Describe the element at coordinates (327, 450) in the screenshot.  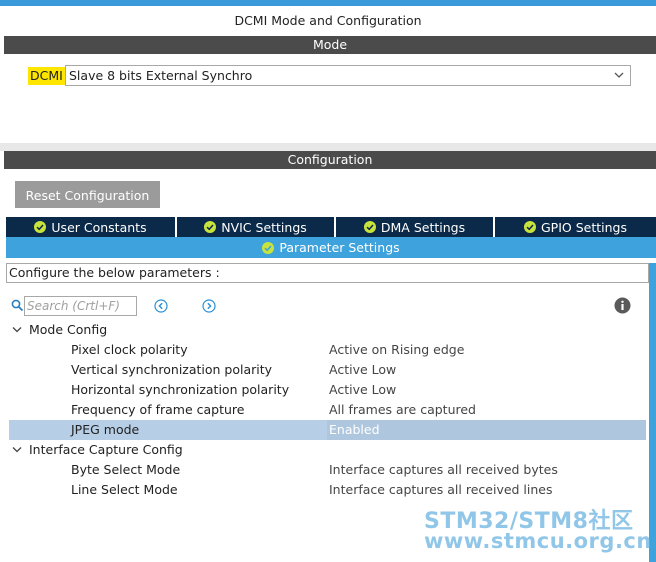
I see `group-interface-capture-config: Interface Capture Config` at that location.